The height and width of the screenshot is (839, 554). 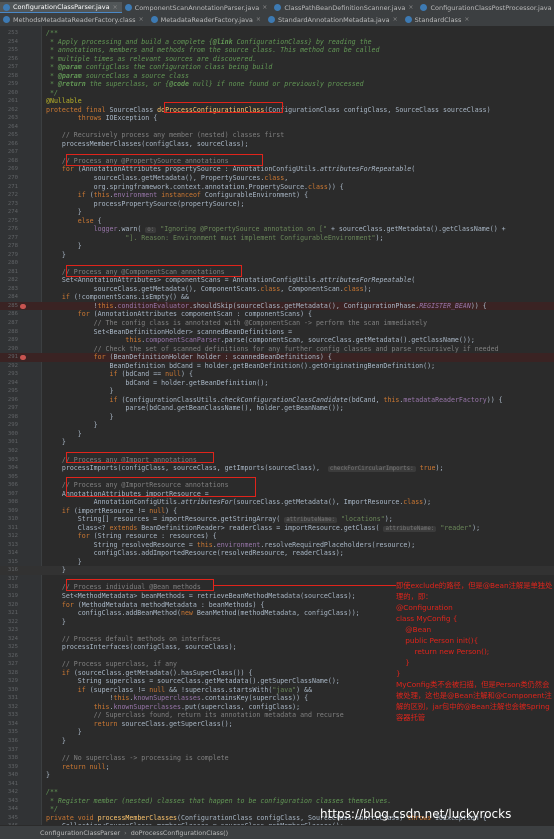 I want to click on line-number: 280, so click(x=9, y=263).